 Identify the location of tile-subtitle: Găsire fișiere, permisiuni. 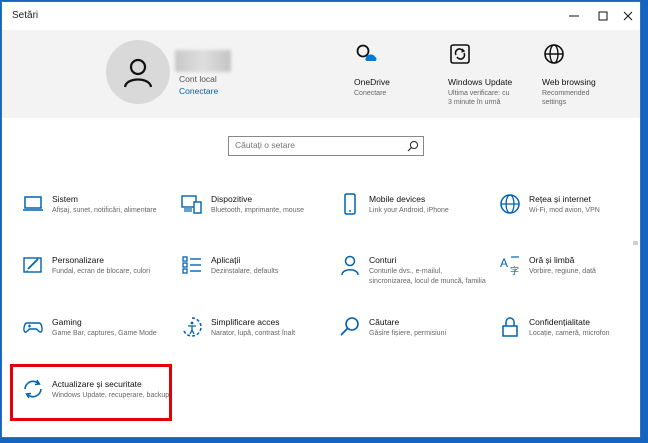
(408, 333).